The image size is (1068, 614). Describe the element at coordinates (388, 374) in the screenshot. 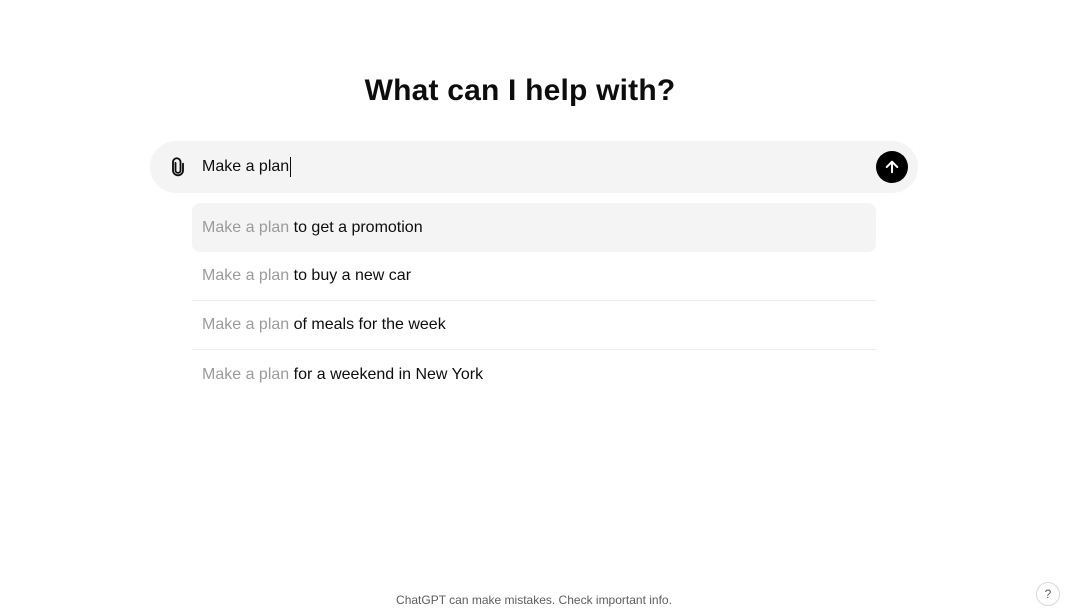

I see `suggestion-completion: for a weekend in New York` at that location.